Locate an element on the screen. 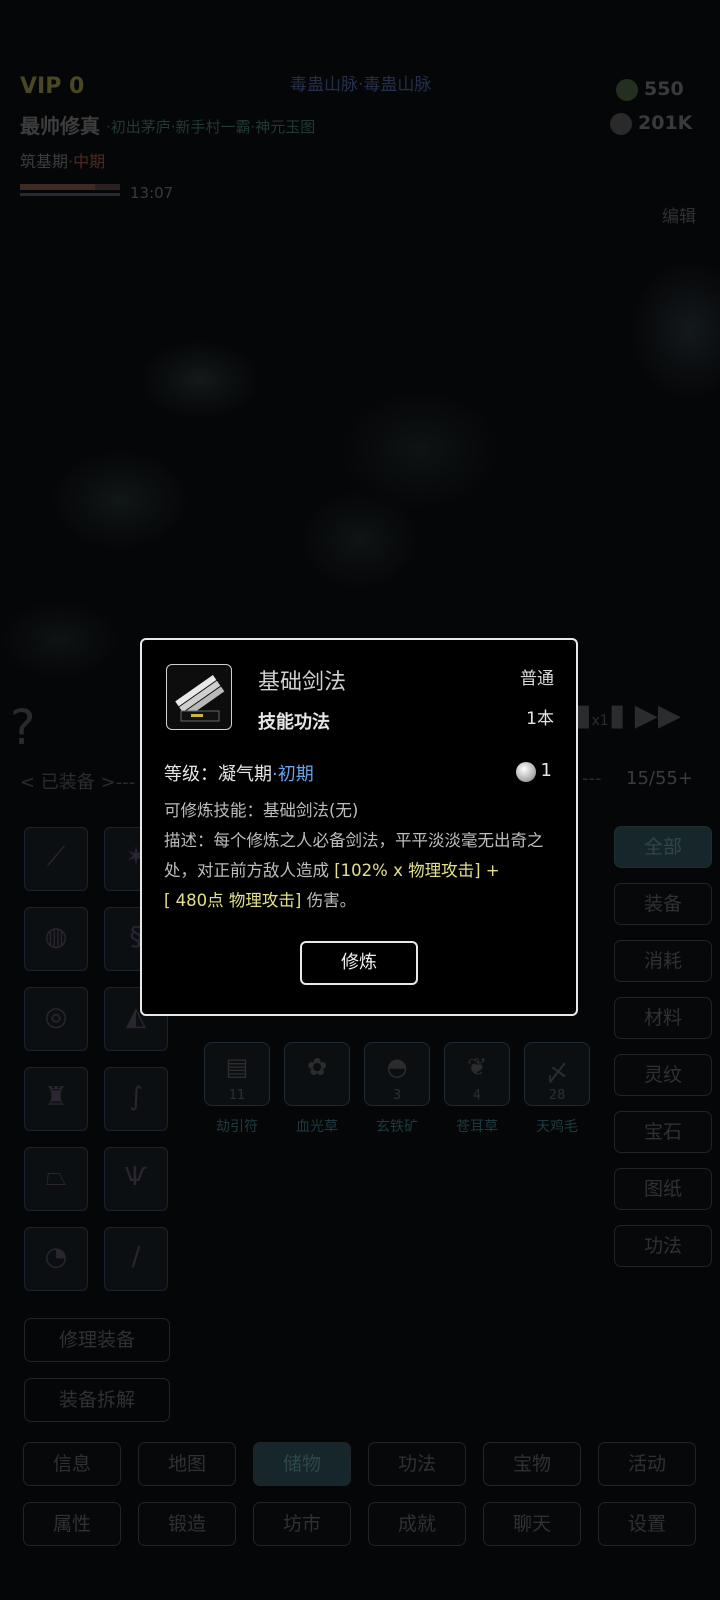  equipped-slot: ⟋ is located at coordinates (56, 859).